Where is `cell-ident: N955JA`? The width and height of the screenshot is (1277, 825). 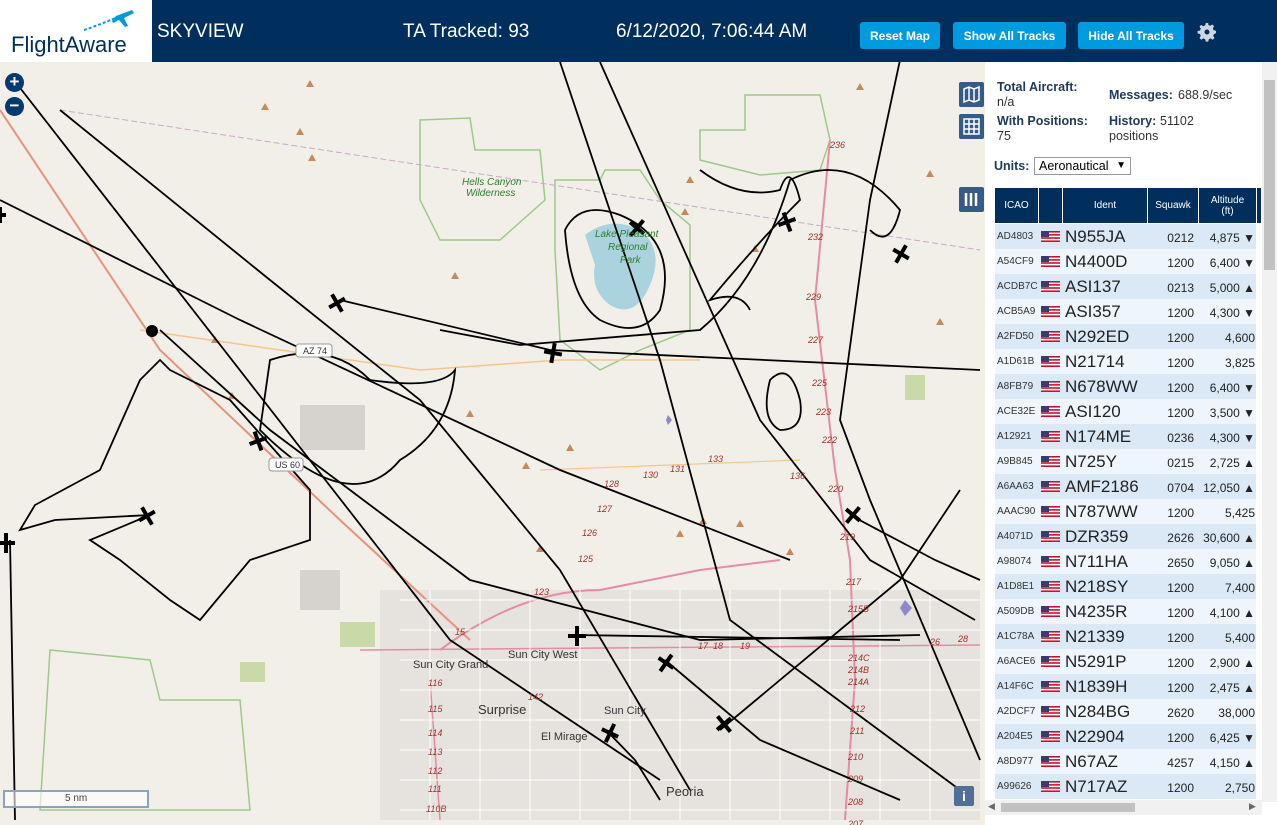 cell-ident: N955JA is located at coordinates (1095, 236).